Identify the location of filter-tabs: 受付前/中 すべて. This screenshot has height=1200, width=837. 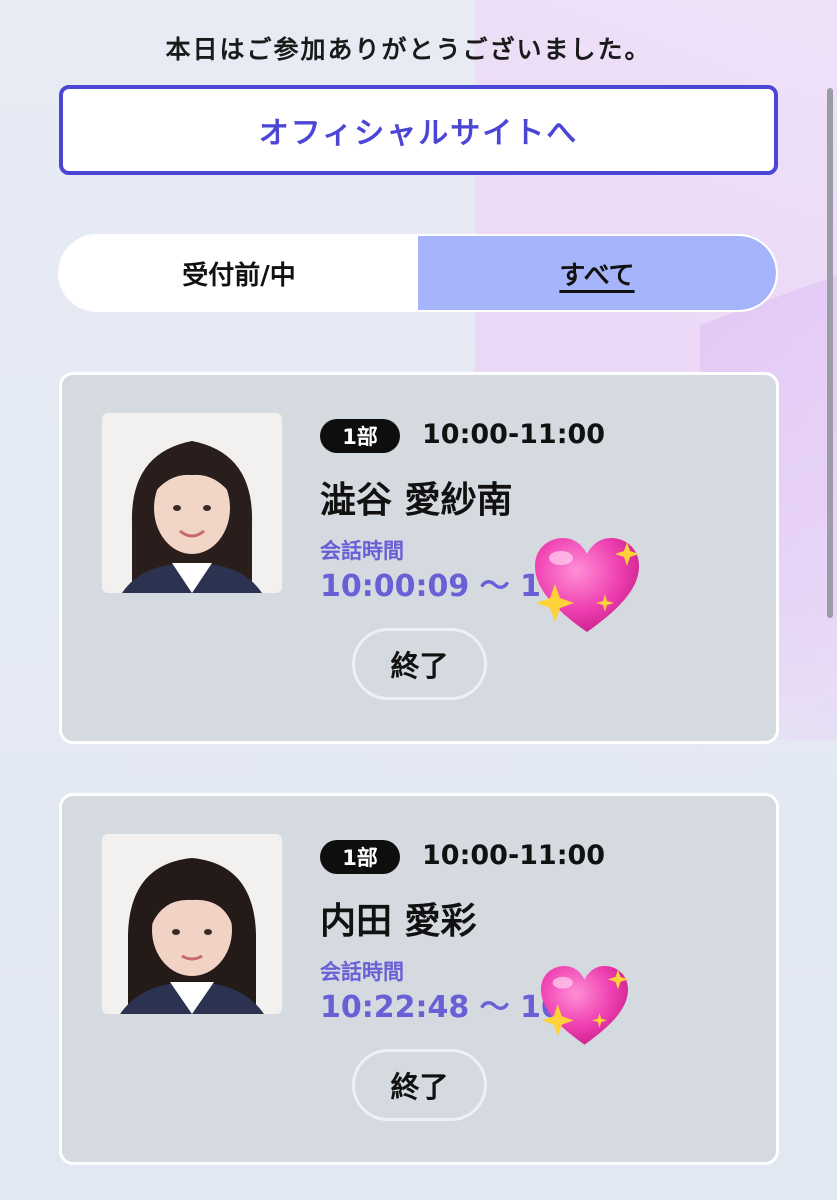
(418, 273).